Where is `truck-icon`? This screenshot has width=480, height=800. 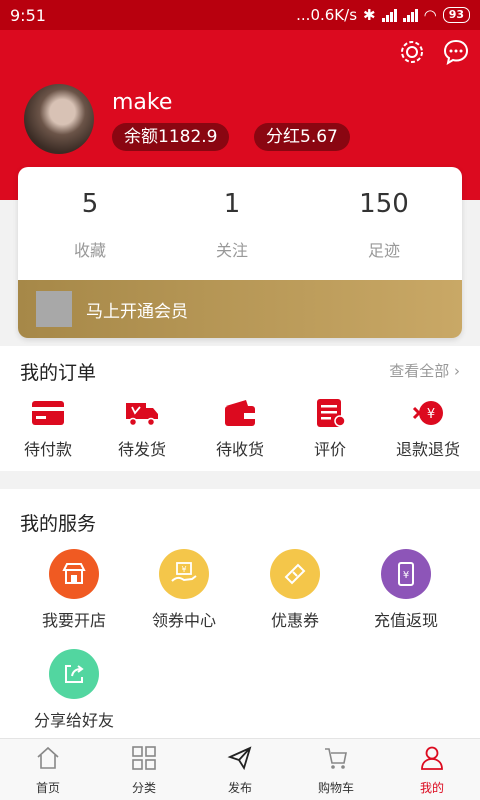 truck-icon is located at coordinates (142, 415).